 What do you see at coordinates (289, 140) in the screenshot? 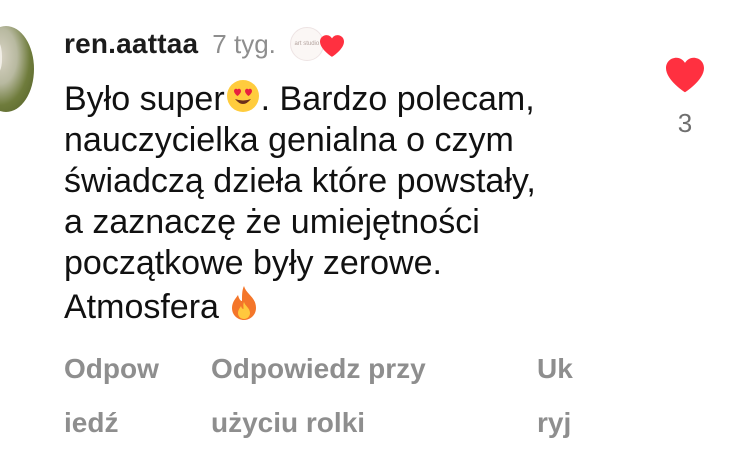
I see `comment-text-line-2: nauczycielka genialna o czym` at bounding box center [289, 140].